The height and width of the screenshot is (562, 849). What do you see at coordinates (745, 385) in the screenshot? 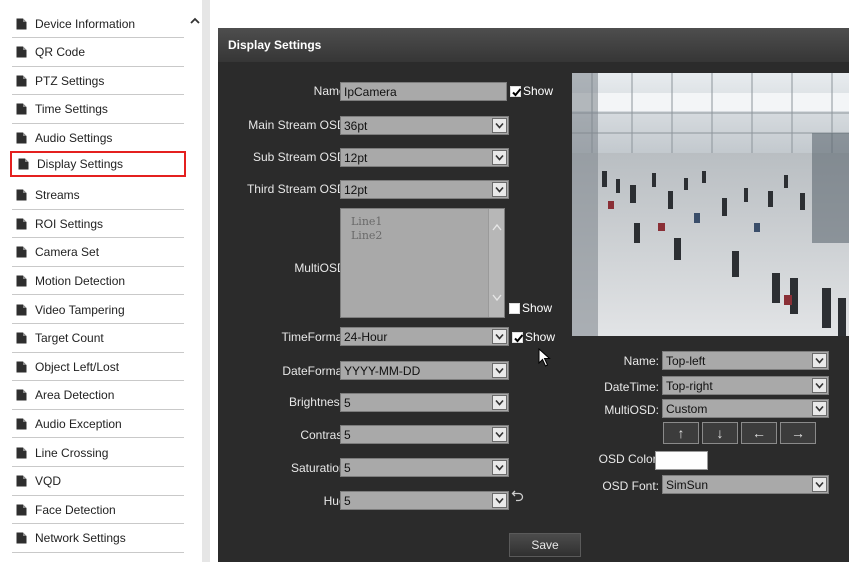
I see `osd-datetime-position-select: Top-right` at bounding box center [745, 385].